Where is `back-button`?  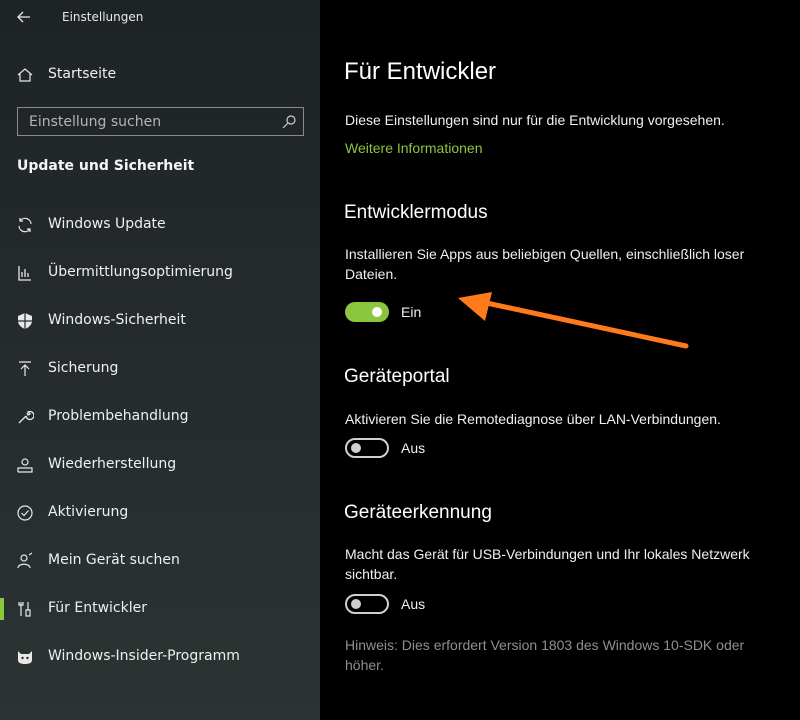
back-button is located at coordinates (24, 17).